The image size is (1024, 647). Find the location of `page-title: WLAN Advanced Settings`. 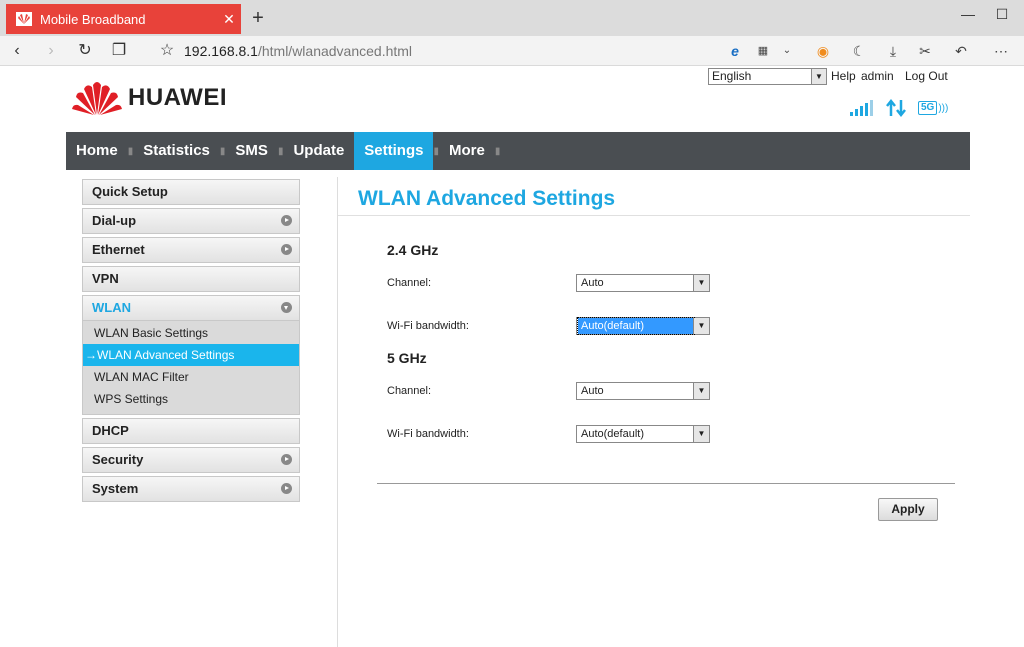

page-title: WLAN Advanced Settings is located at coordinates (487, 198).